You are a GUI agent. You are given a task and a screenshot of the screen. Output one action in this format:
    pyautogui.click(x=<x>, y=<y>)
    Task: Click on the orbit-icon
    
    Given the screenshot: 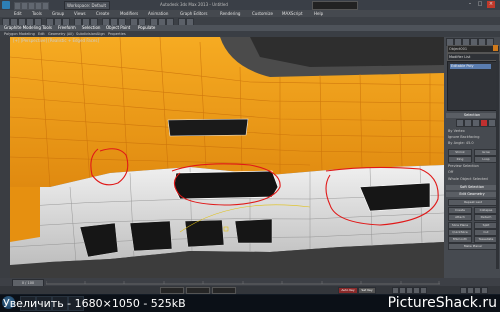 What is the action you would take?
    pyautogui.click(x=477, y=290)
    